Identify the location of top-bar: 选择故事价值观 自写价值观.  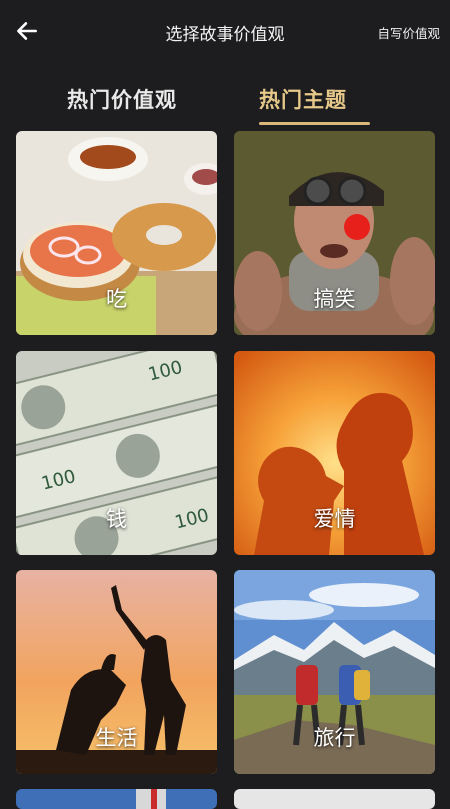
(225, 31).